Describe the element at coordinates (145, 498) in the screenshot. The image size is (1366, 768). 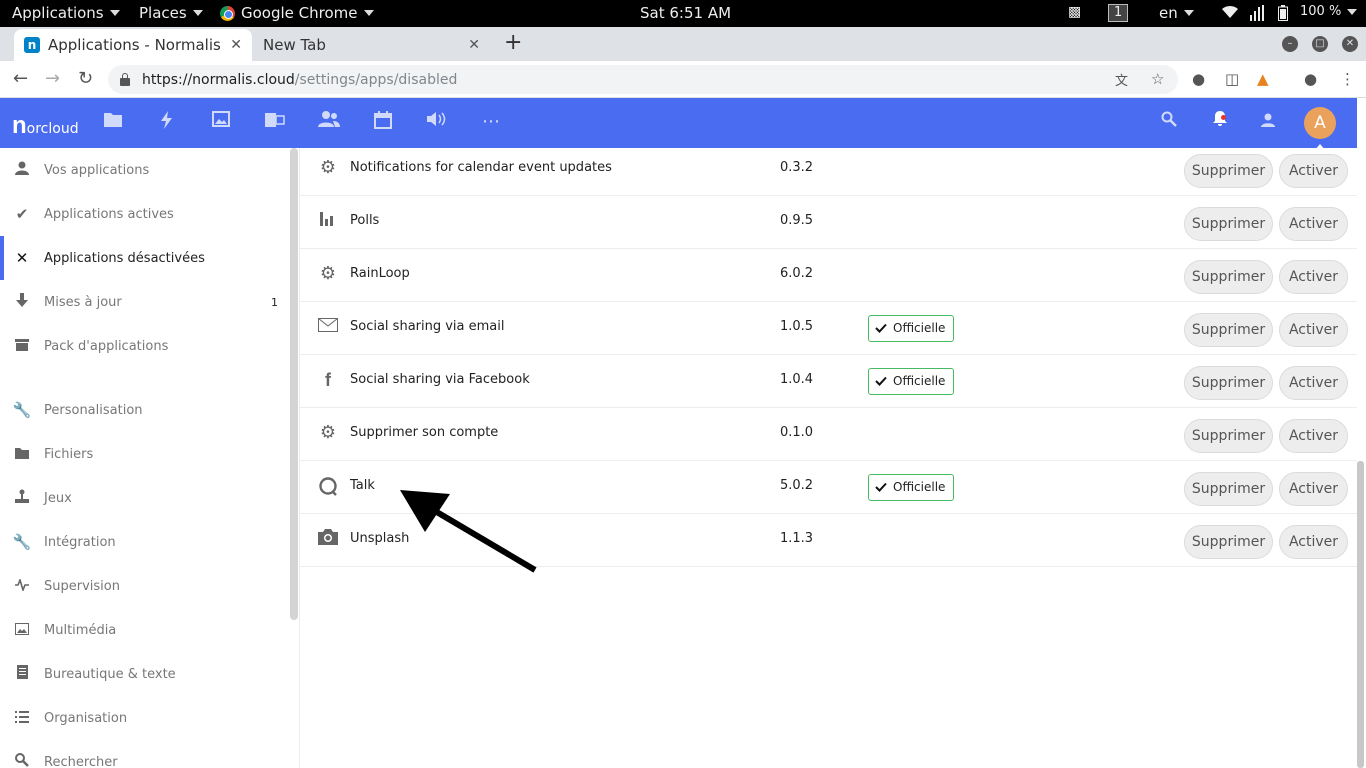
I see `sidebar-item-games: Jeux` at that location.